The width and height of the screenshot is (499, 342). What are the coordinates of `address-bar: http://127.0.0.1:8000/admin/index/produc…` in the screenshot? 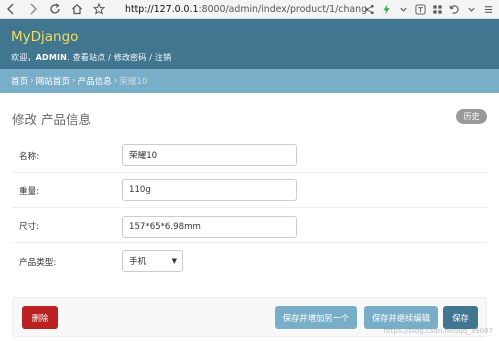 It's located at (243, 9).